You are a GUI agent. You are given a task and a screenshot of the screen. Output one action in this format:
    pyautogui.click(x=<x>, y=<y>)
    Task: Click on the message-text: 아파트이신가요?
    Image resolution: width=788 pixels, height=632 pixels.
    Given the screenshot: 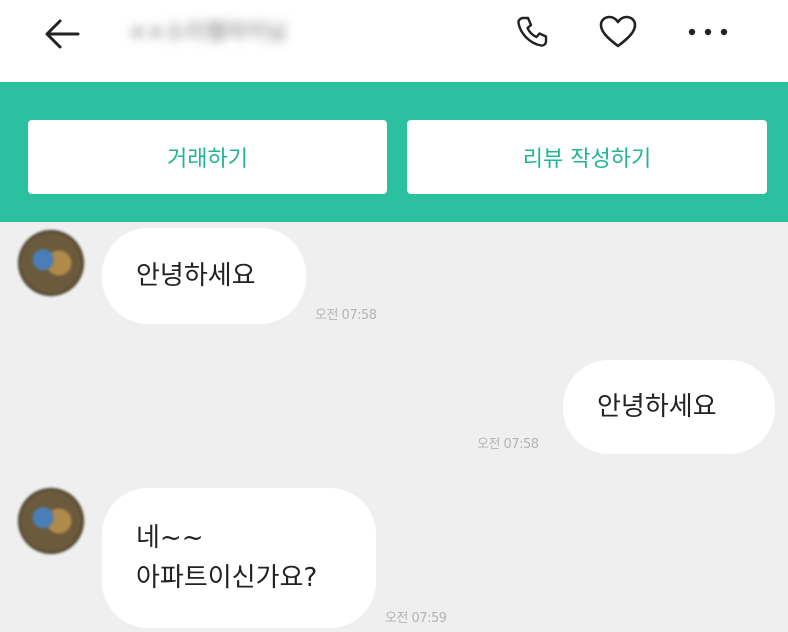 What is the action you would take?
    pyautogui.click(x=227, y=578)
    